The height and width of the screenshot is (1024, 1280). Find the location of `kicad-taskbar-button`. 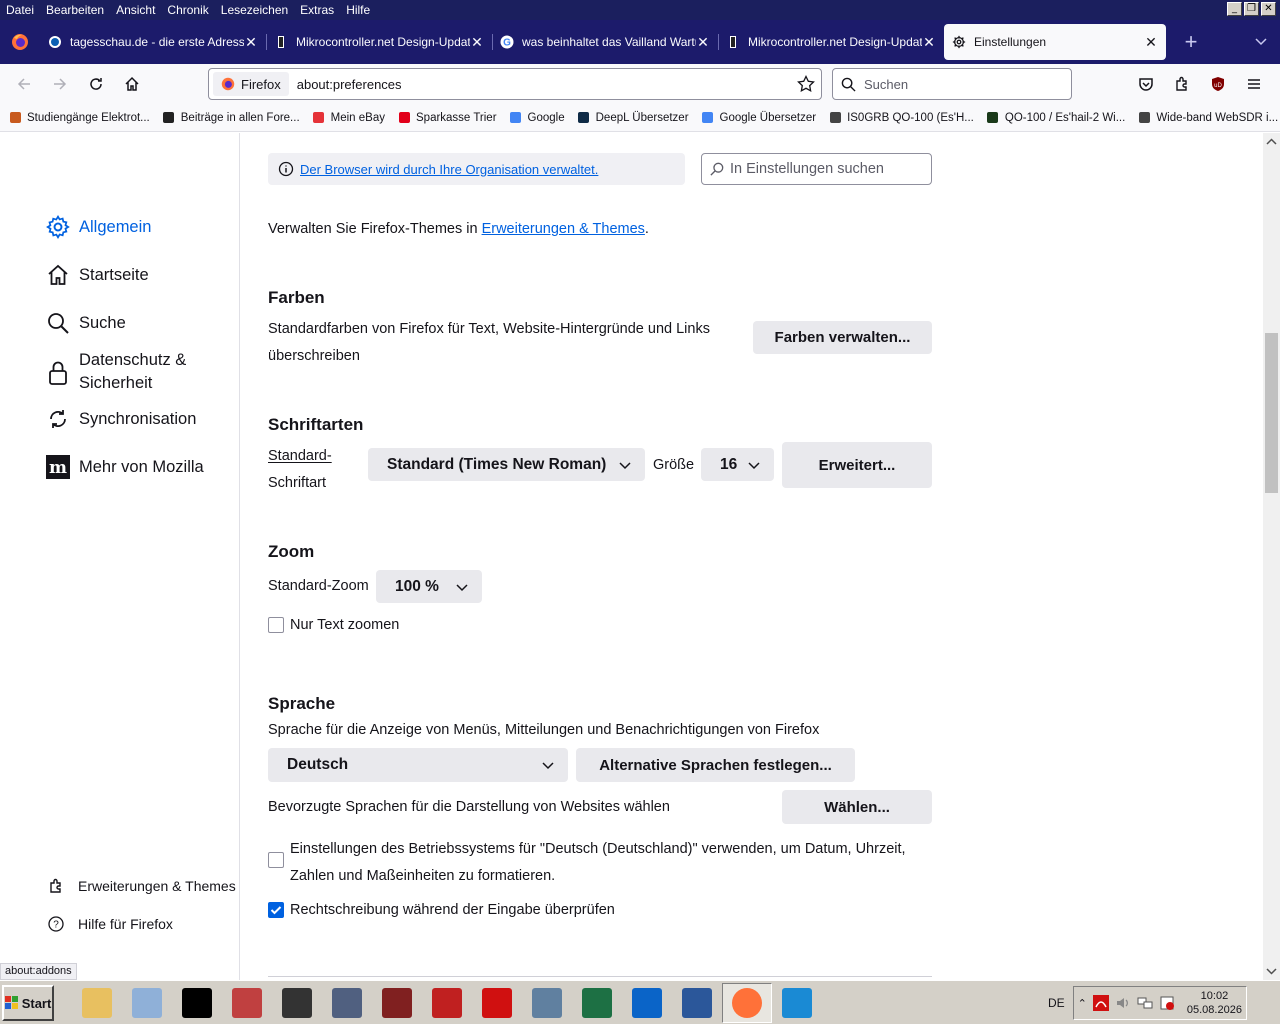

kicad-taskbar-button is located at coordinates (397, 1003).